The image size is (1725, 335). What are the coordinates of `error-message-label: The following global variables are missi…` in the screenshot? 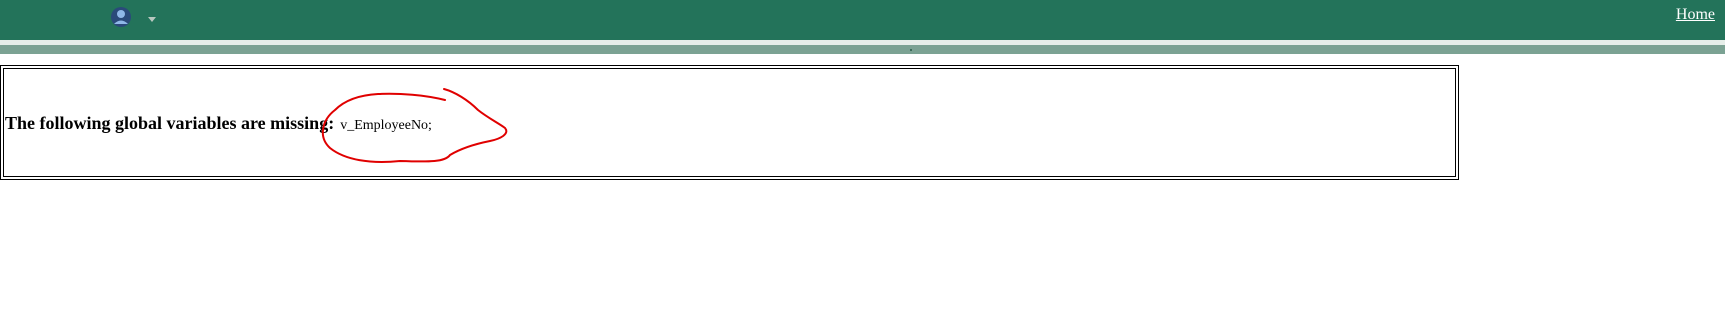 It's located at (170, 123).